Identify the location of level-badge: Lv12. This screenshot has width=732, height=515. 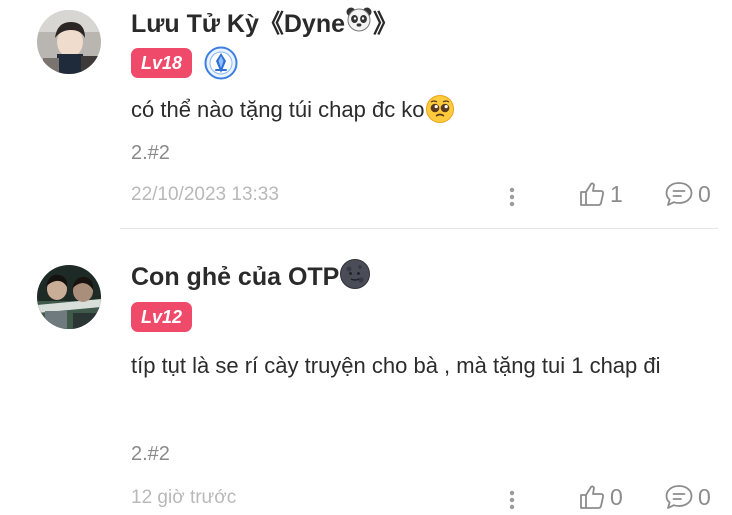
(162, 317).